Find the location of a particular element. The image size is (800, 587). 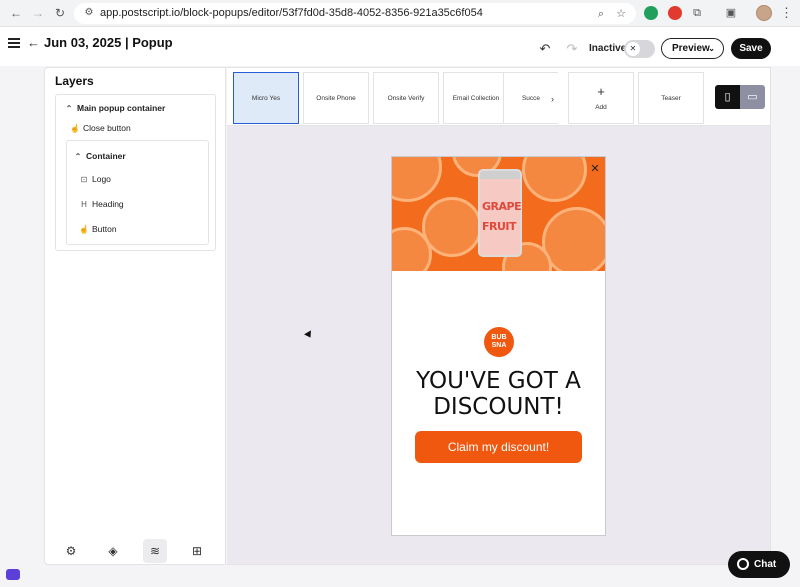

can-text-fruit: FRUIT is located at coordinates (499, 226).